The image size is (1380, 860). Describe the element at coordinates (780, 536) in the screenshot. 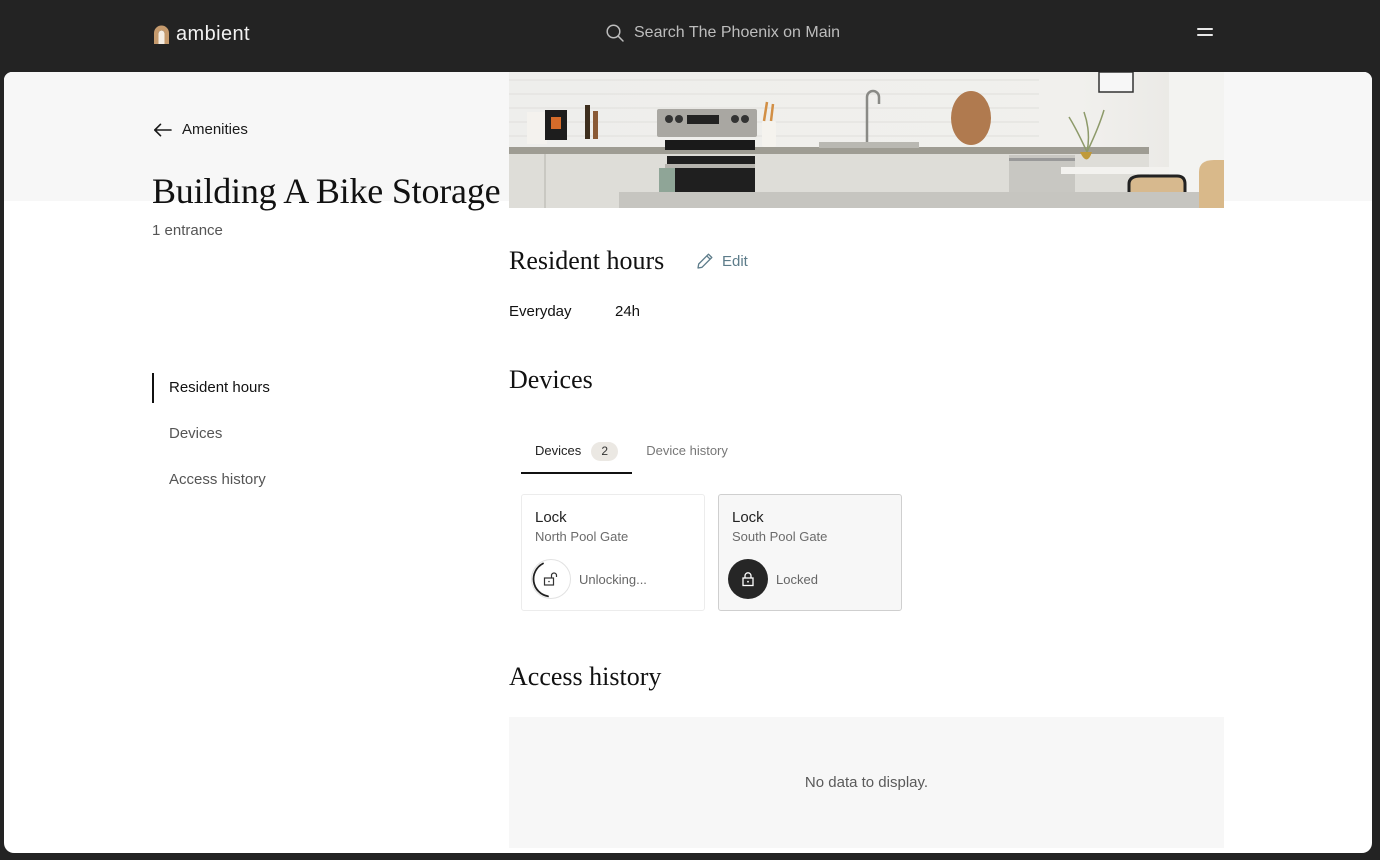

I see `device-name: South Pool Gate` at that location.